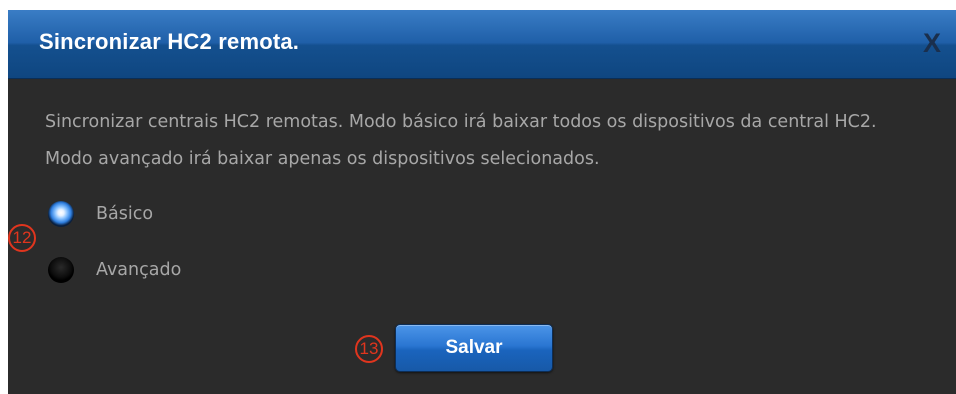 The width and height of the screenshot is (956, 394). What do you see at coordinates (369, 349) in the screenshot?
I see `callout-13: 13` at bounding box center [369, 349].